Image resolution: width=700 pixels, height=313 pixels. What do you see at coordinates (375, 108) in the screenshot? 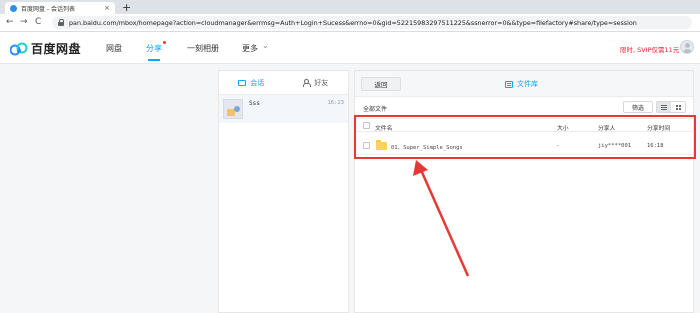
I see `breadcrumb-all-files: 全部文件` at bounding box center [375, 108].